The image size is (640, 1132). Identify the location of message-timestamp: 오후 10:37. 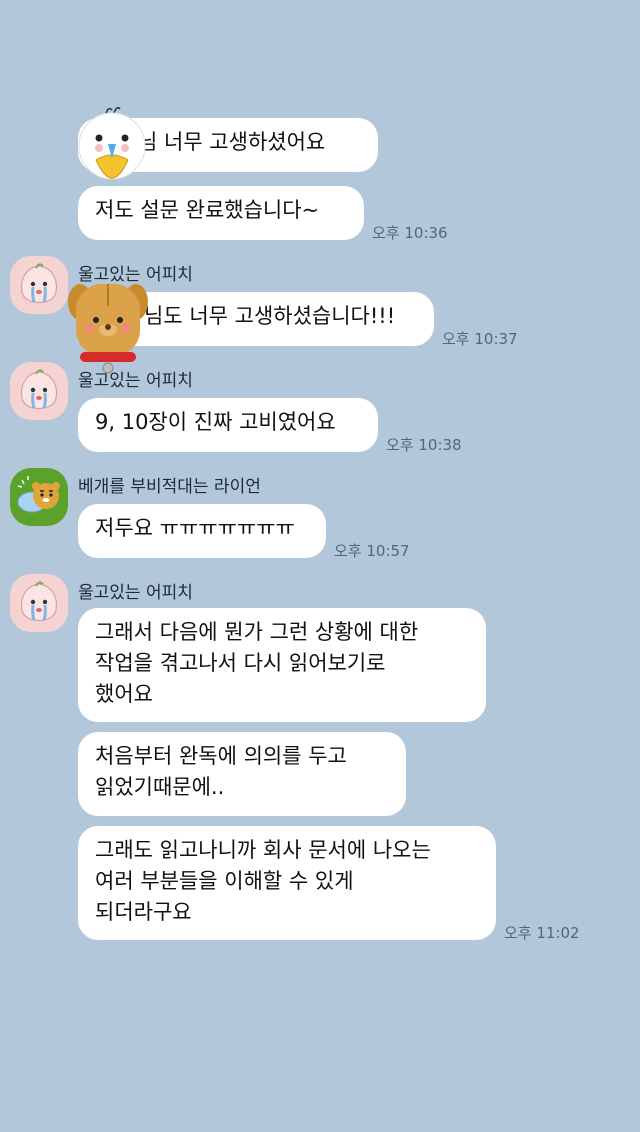
(480, 339).